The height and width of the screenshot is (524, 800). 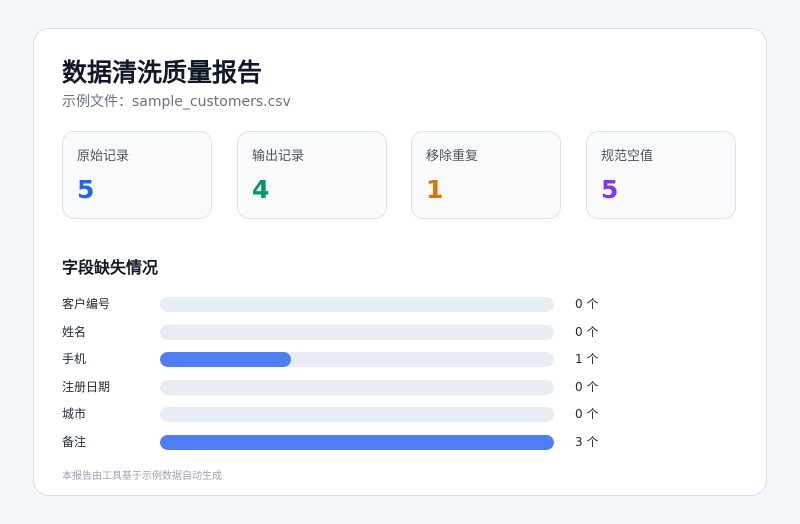 I want to click on missing-row: 手机 1 个, so click(x=392, y=362).